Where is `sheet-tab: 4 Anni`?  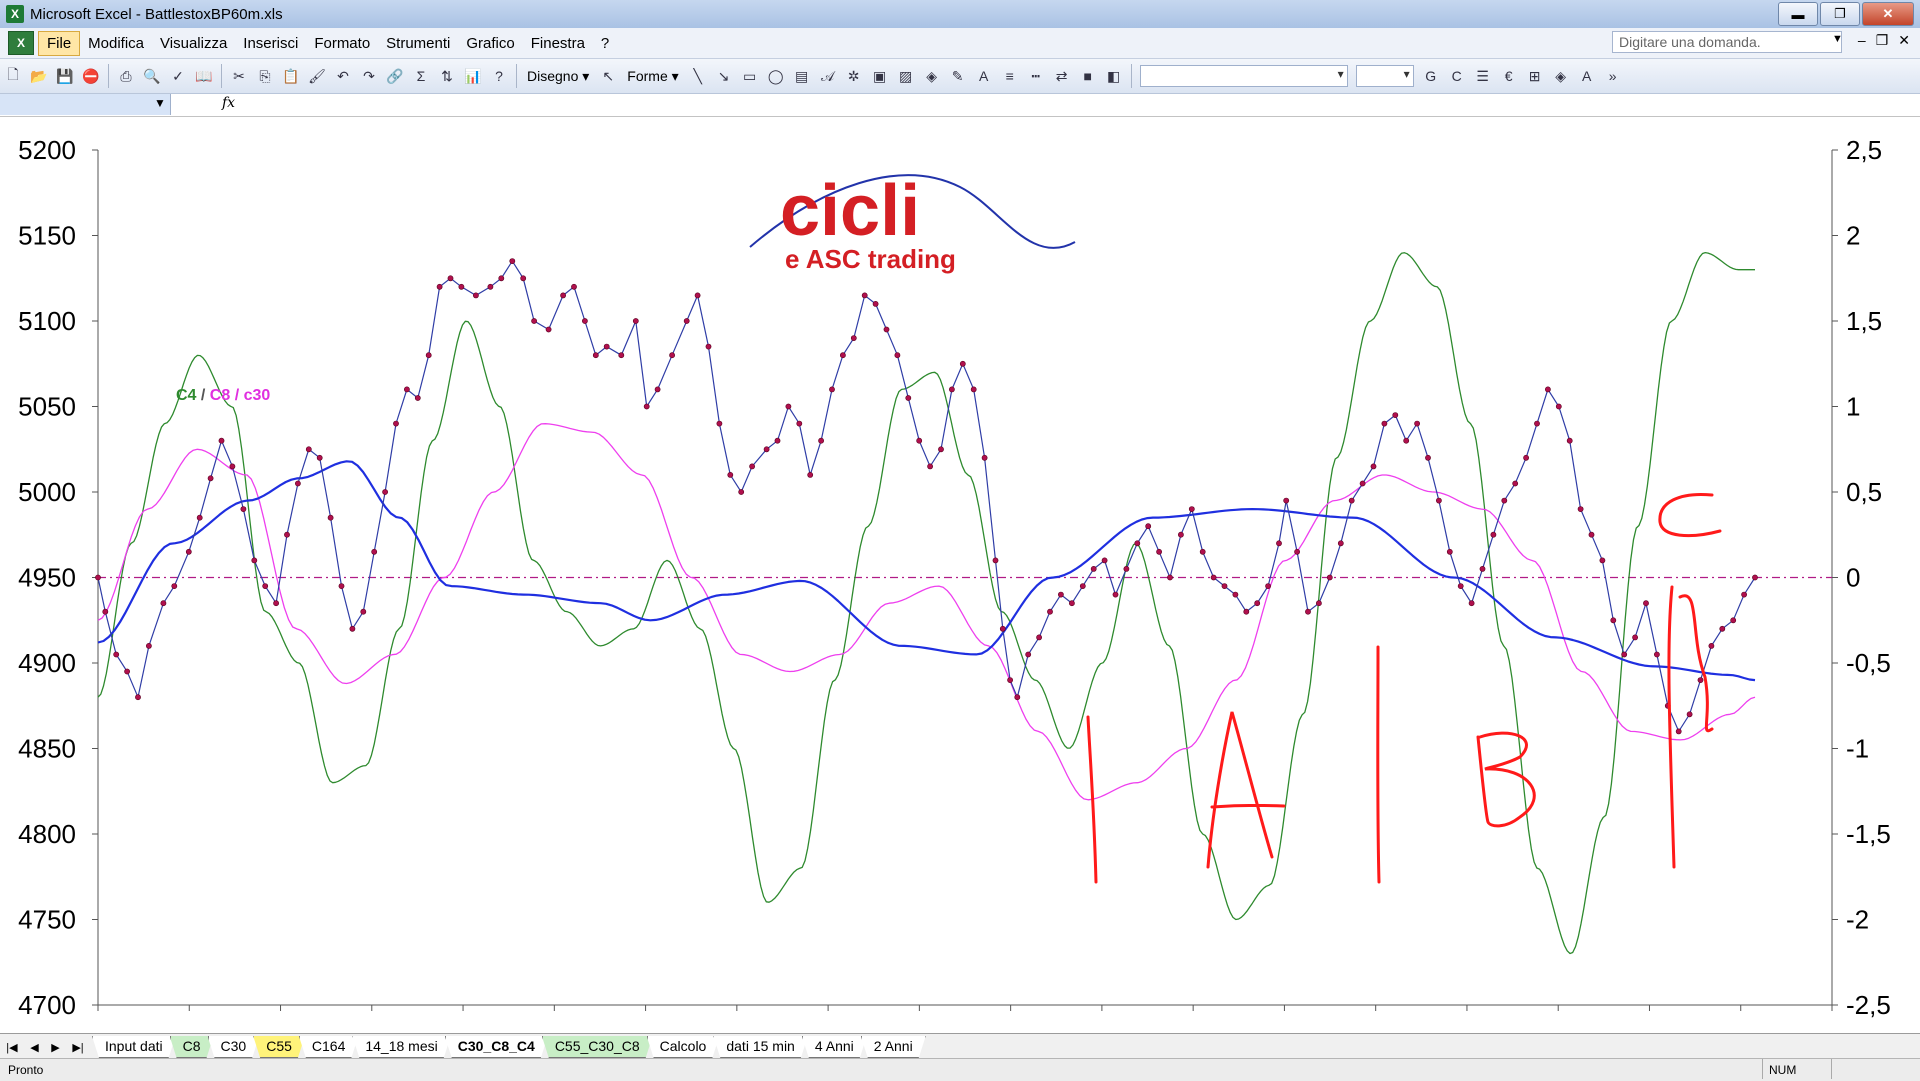
sheet-tab: 4 Anni is located at coordinates (834, 1047).